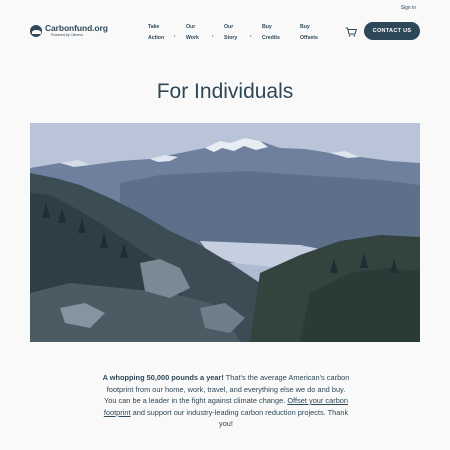 The width and height of the screenshot is (450, 450). I want to click on nav-label: Offsets, so click(309, 38).